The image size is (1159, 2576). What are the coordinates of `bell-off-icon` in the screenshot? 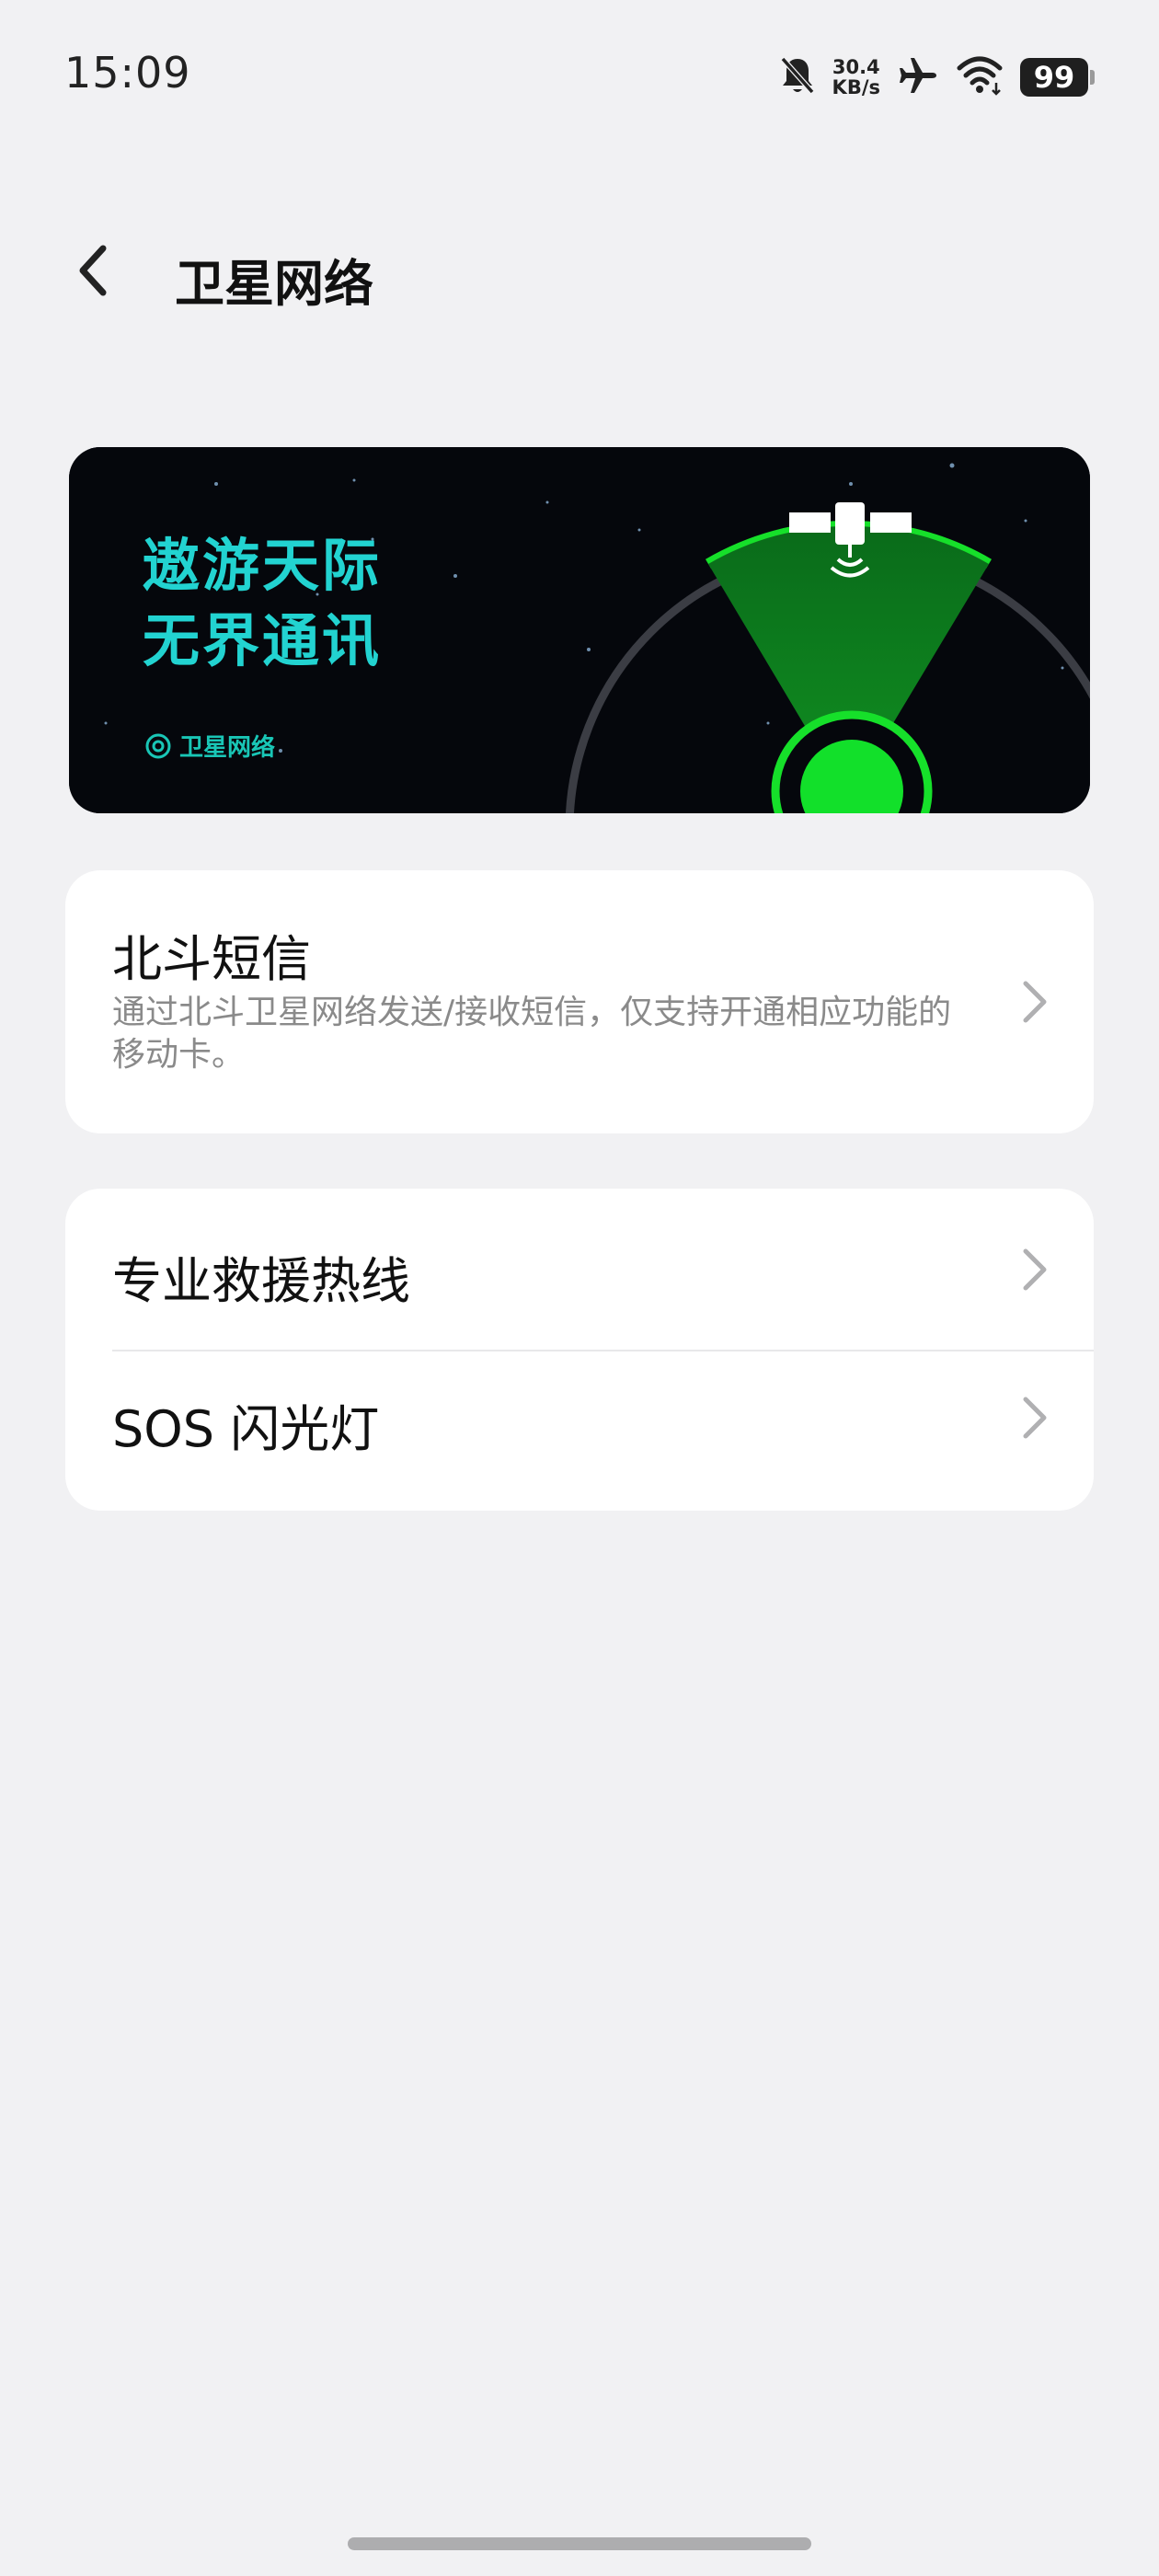 It's located at (797, 77).